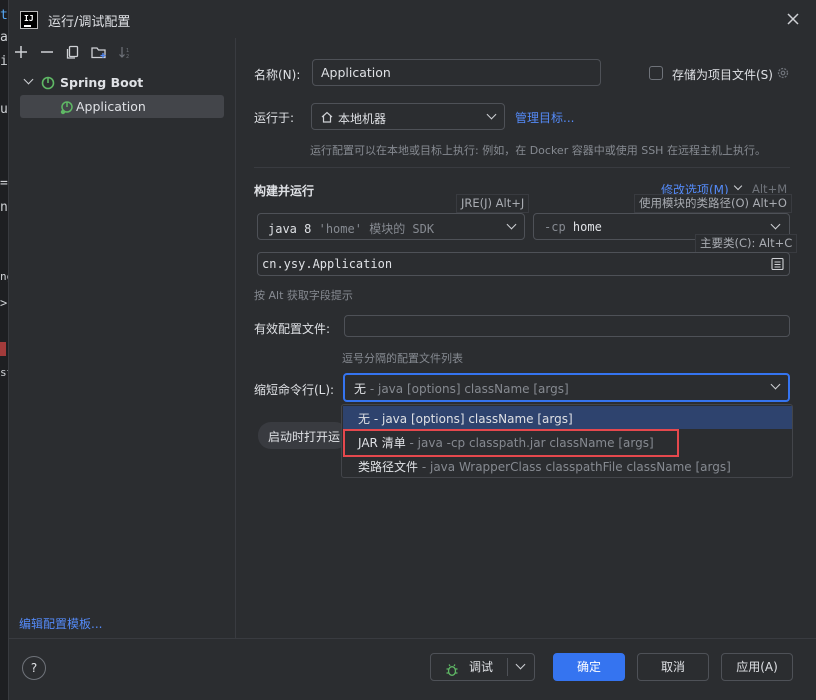  Describe the element at coordinates (469, 389) in the screenshot. I see `shorten-selected-desc: - java [options] className [args]` at that location.